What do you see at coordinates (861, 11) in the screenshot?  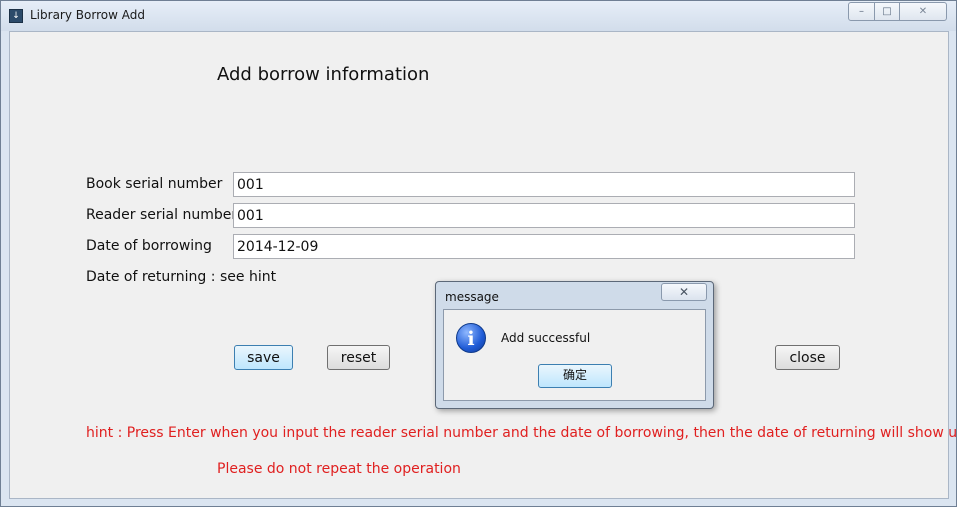 I see `minimize-button: –` at bounding box center [861, 11].